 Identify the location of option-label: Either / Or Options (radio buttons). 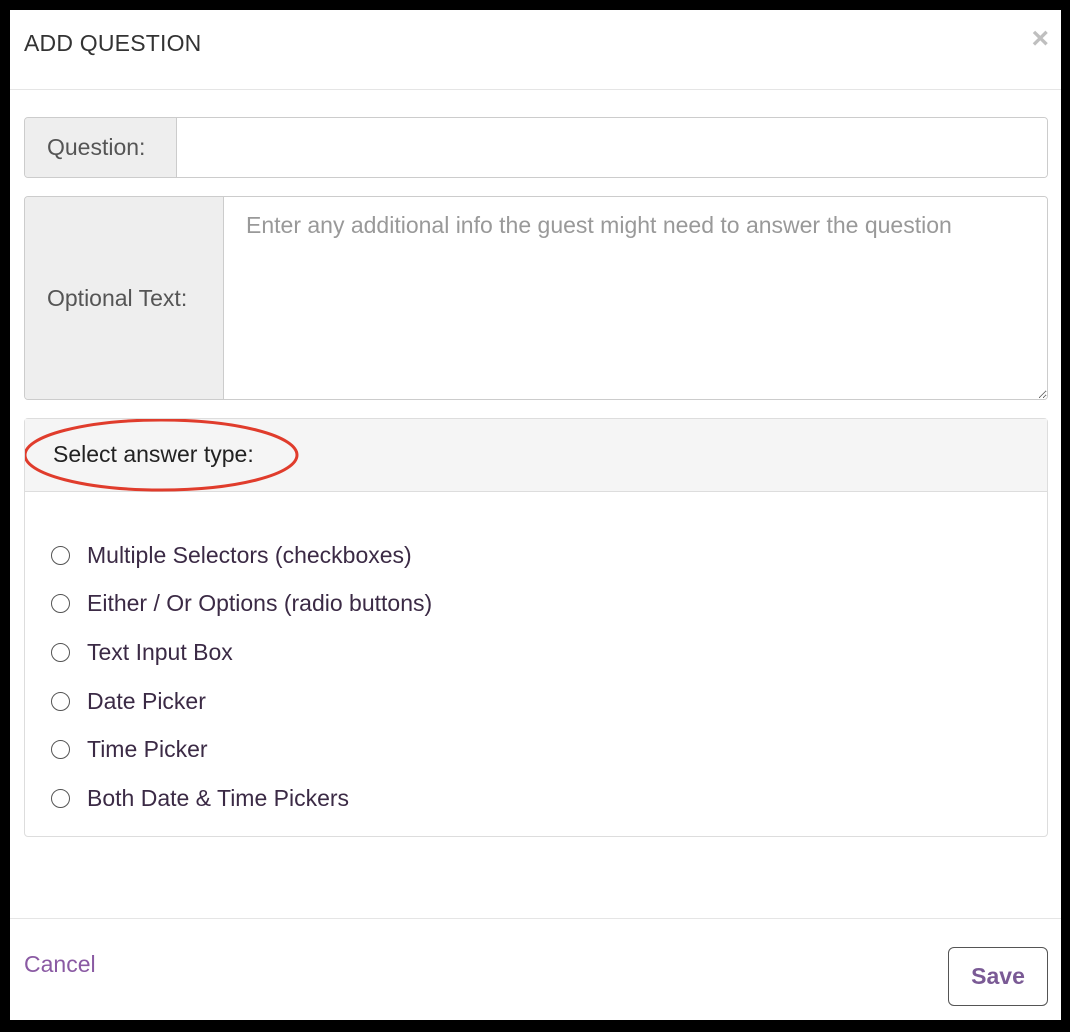
(260, 603).